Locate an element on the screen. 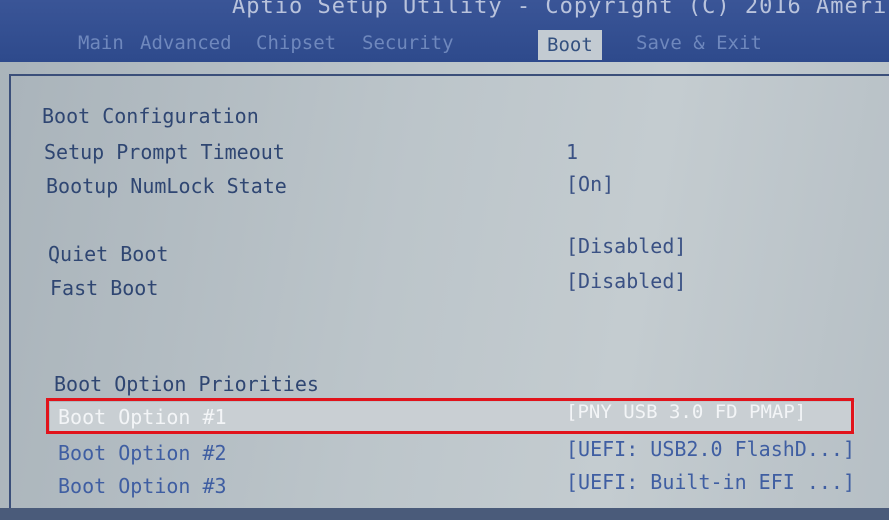 Image resolution: width=889 pixels, height=520 pixels. tab-advanced: Advanced is located at coordinates (186, 43).